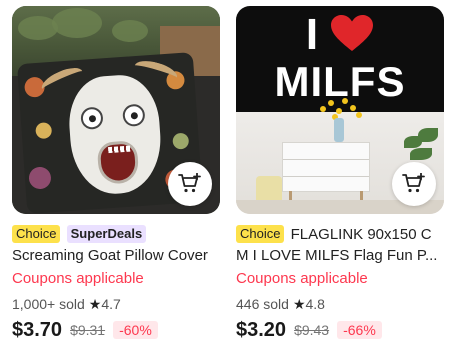  Describe the element at coordinates (339, 130) in the screenshot. I see `vase` at that location.